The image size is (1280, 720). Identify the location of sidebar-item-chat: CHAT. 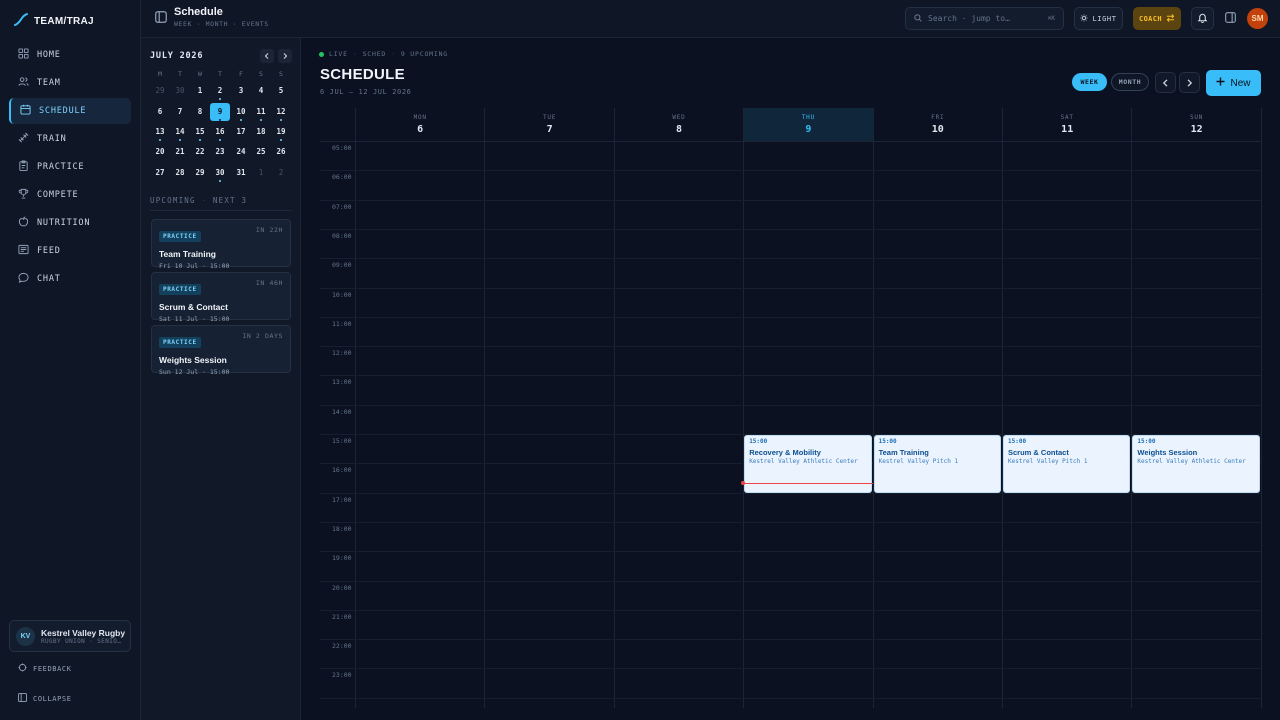
(70, 279).